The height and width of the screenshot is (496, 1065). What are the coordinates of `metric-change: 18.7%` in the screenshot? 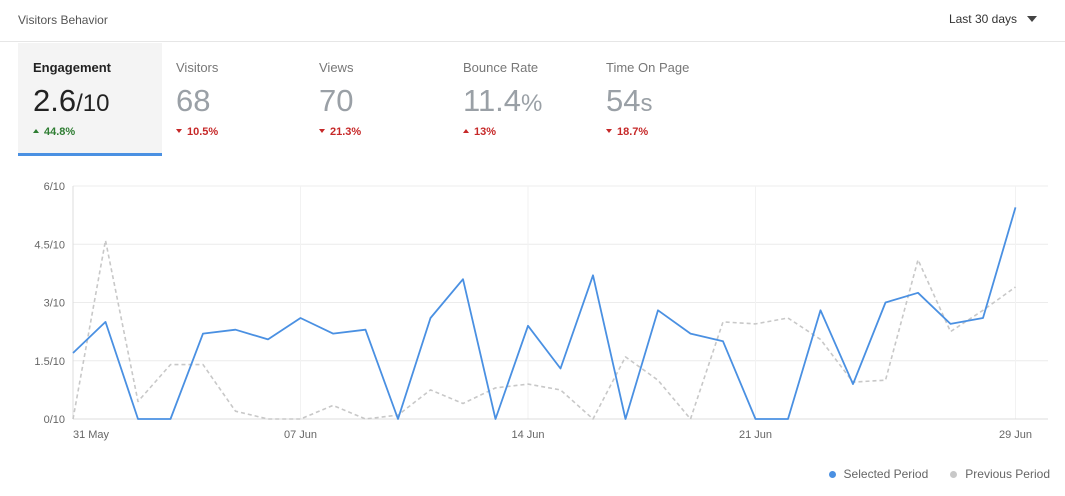 It's located at (627, 132).